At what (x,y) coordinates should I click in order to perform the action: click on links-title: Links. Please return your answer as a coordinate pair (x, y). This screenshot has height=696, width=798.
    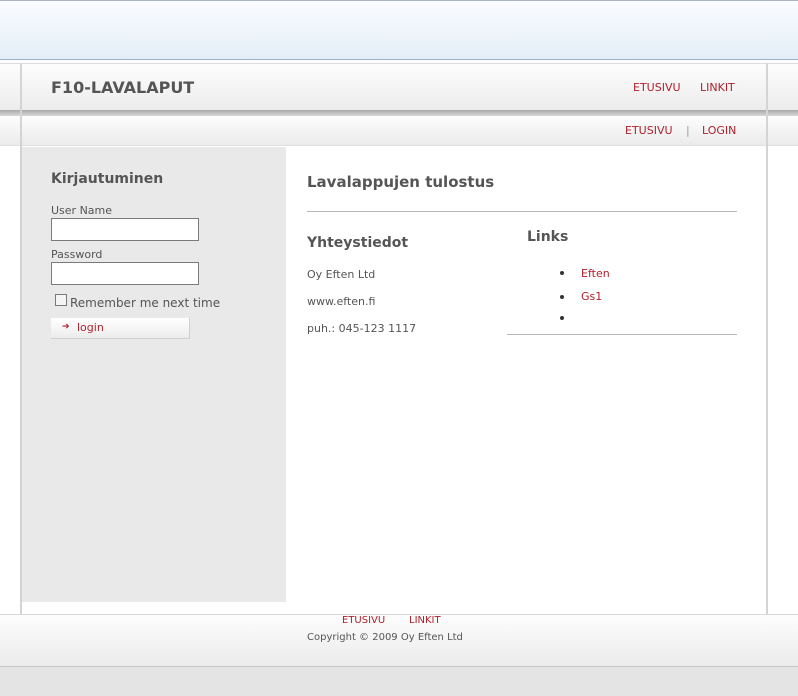
    Looking at the image, I should click on (548, 237).